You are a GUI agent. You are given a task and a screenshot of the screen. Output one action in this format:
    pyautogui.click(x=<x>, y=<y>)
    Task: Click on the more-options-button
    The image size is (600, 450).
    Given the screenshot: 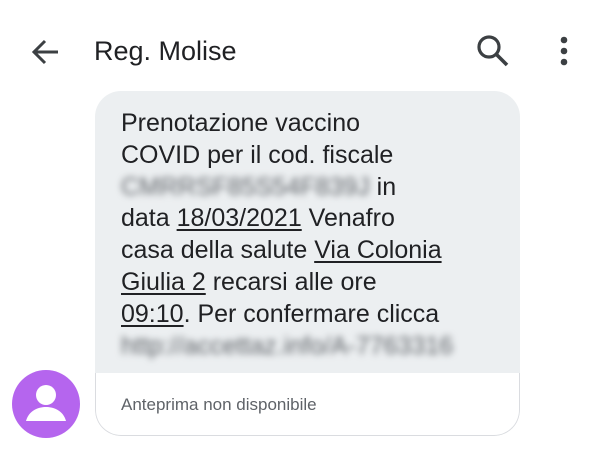 What is the action you would take?
    pyautogui.click(x=564, y=51)
    